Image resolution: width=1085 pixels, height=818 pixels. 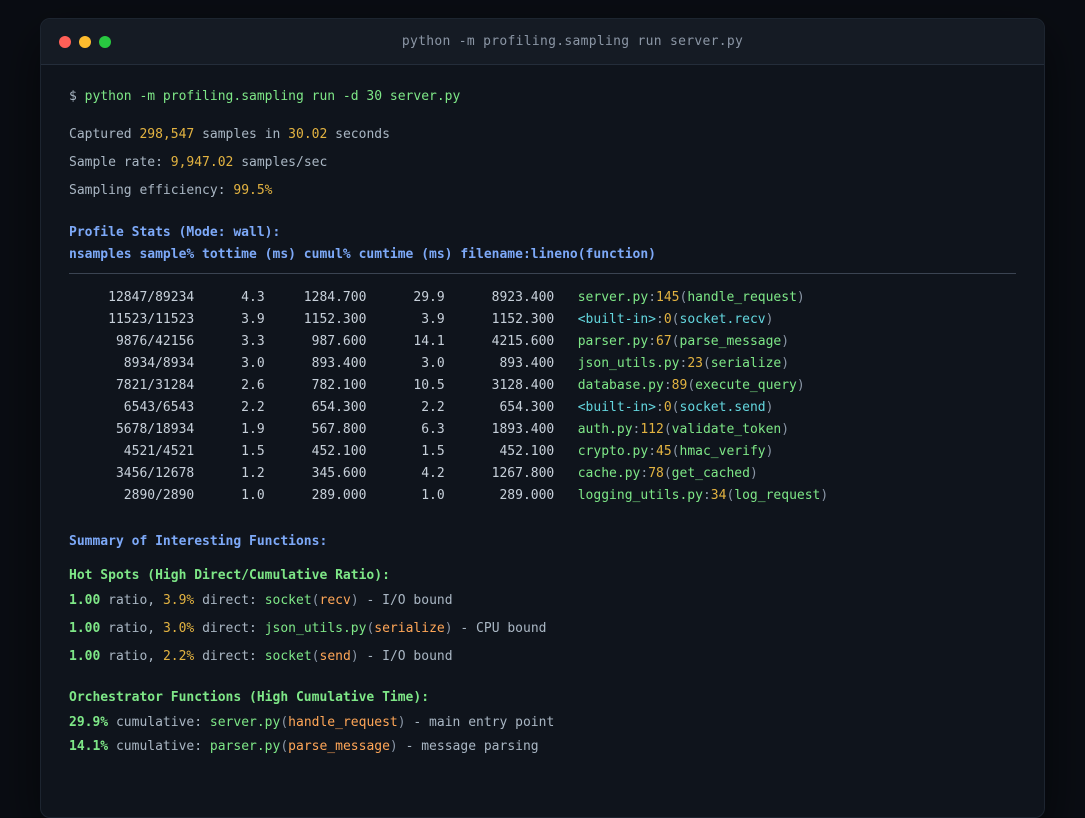 What do you see at coordinates (178, 628) in the screenshot?
I see `direct-percent: 3.0%` at bounding box center [178, 628].